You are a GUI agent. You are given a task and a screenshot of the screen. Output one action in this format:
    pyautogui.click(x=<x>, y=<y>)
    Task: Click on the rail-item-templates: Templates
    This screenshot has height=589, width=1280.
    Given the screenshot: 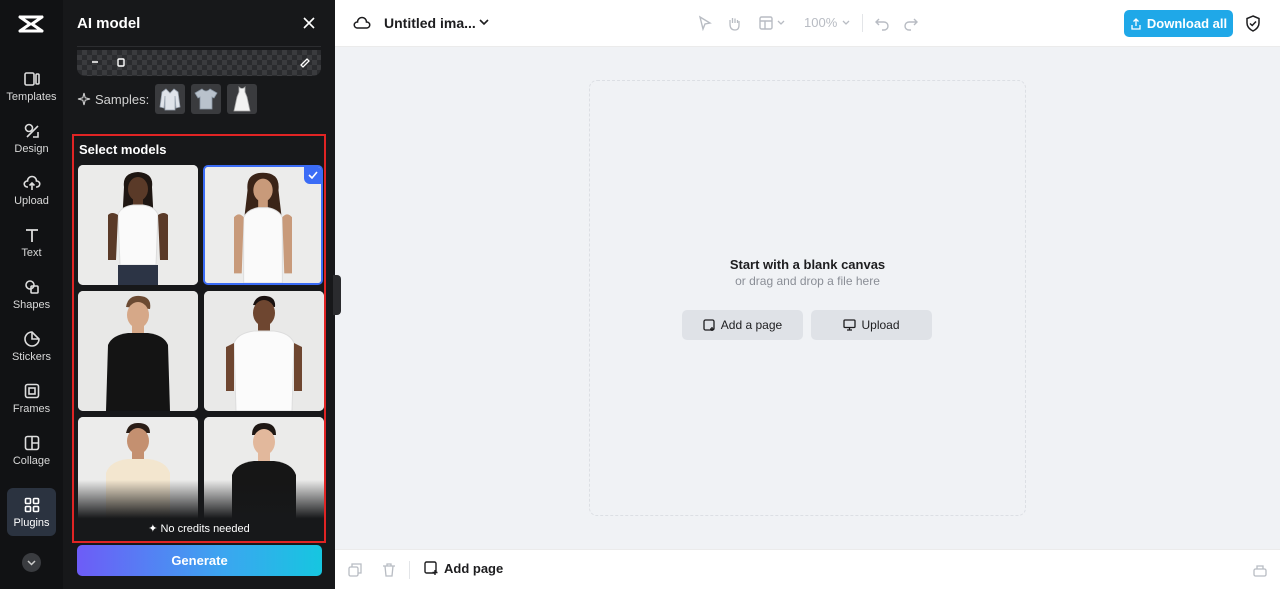 What is the action you would take?
    pyautogui.click(x=31, y=93)
    